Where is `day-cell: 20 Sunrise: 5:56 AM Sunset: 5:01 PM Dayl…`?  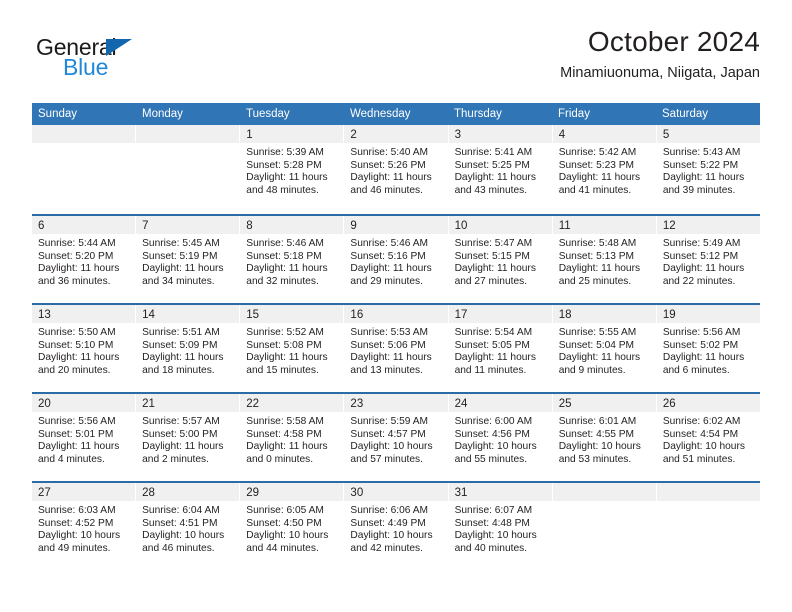 day-cell: 20 Sunrise: 5:56 AM Sunset: 5:01 PM Dayl… is located at coordinates (84, 437).